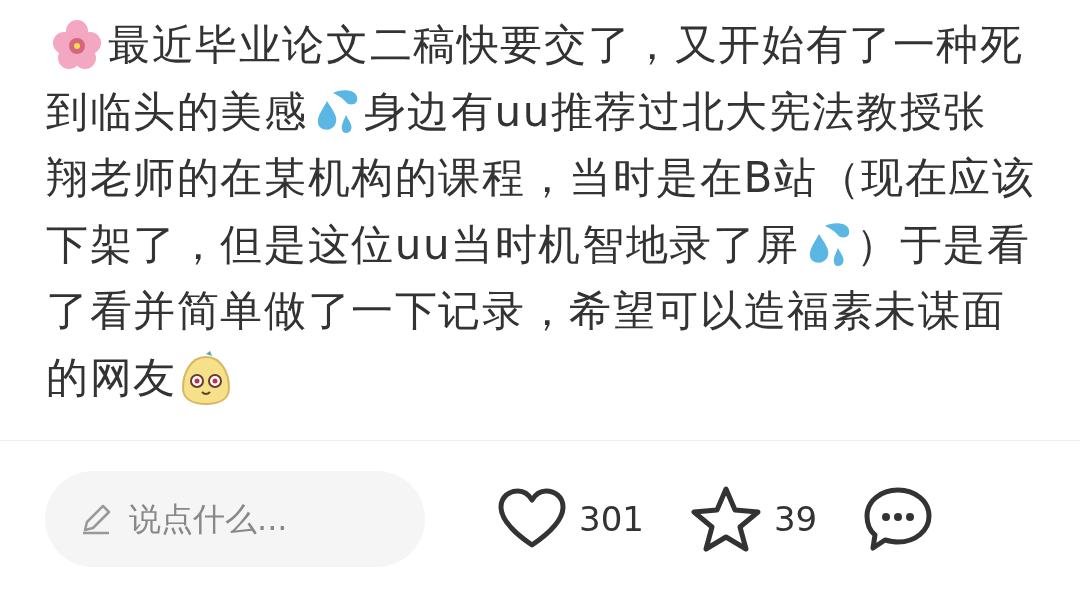 The image size is (1080, 589). Describe the element at coordinates (177, 111) in the screenshot. I see `post-text-line: 到临头的美感` at that location.